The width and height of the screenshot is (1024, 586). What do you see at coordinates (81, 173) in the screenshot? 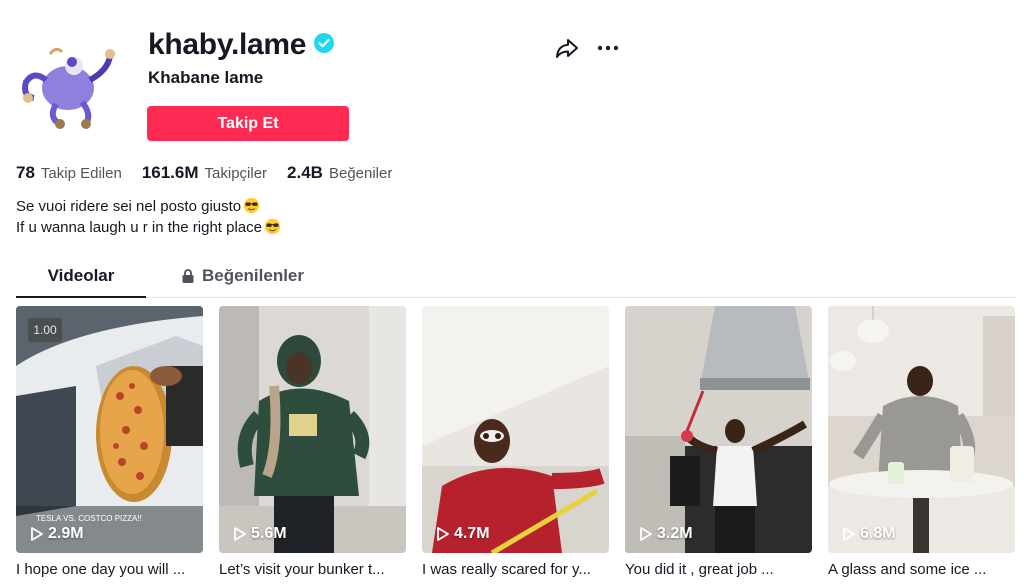
I see `stat-label: Takip Edilen` at bounding box center [81, 173].